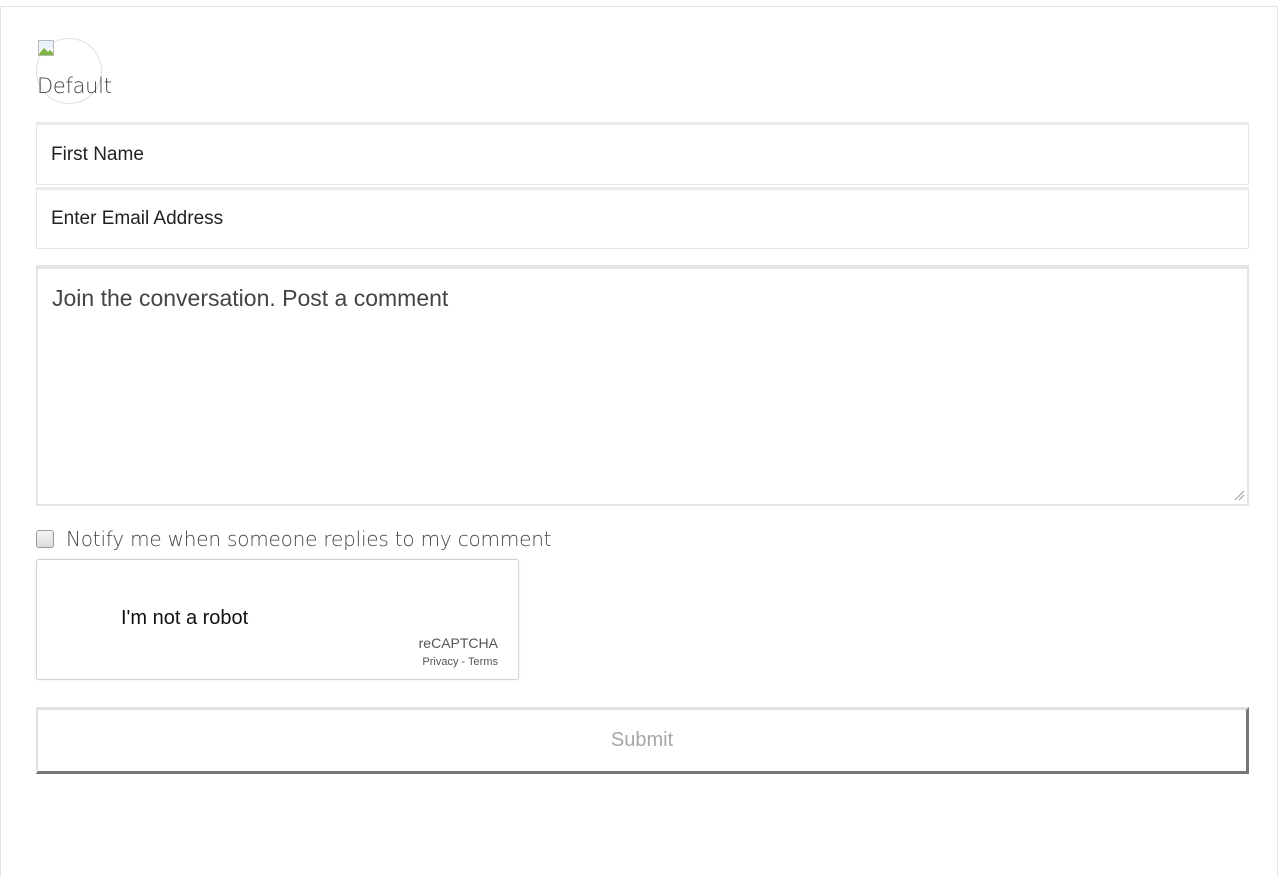  Describe the element at coordinates (1239, 495) in the screenshot. I see `resize-handle-icon` at that location.